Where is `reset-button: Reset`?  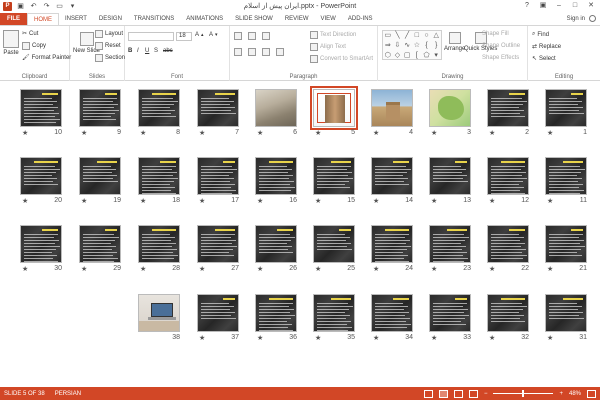 reset-button: Reset is located at coordinates (108, 46).